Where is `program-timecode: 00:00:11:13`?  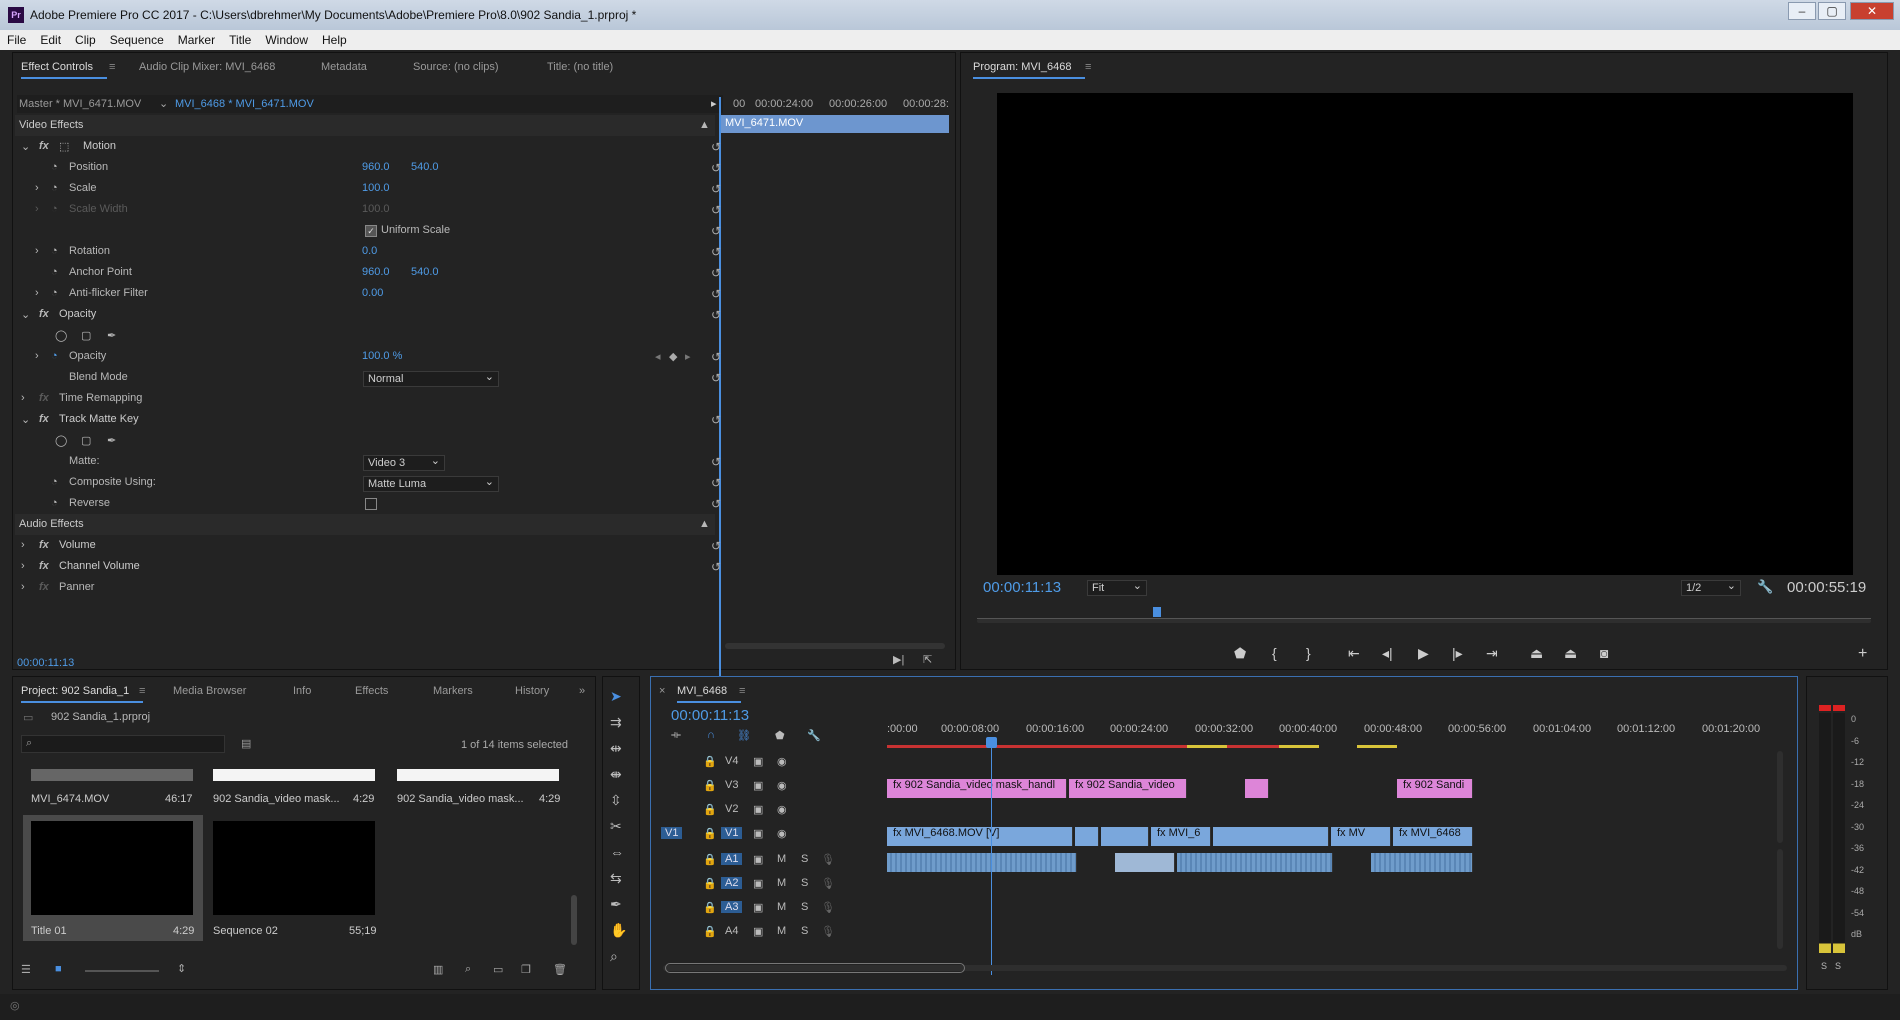
program-timecode: 00:00:11:13 is located at coordinates (1022, 587).